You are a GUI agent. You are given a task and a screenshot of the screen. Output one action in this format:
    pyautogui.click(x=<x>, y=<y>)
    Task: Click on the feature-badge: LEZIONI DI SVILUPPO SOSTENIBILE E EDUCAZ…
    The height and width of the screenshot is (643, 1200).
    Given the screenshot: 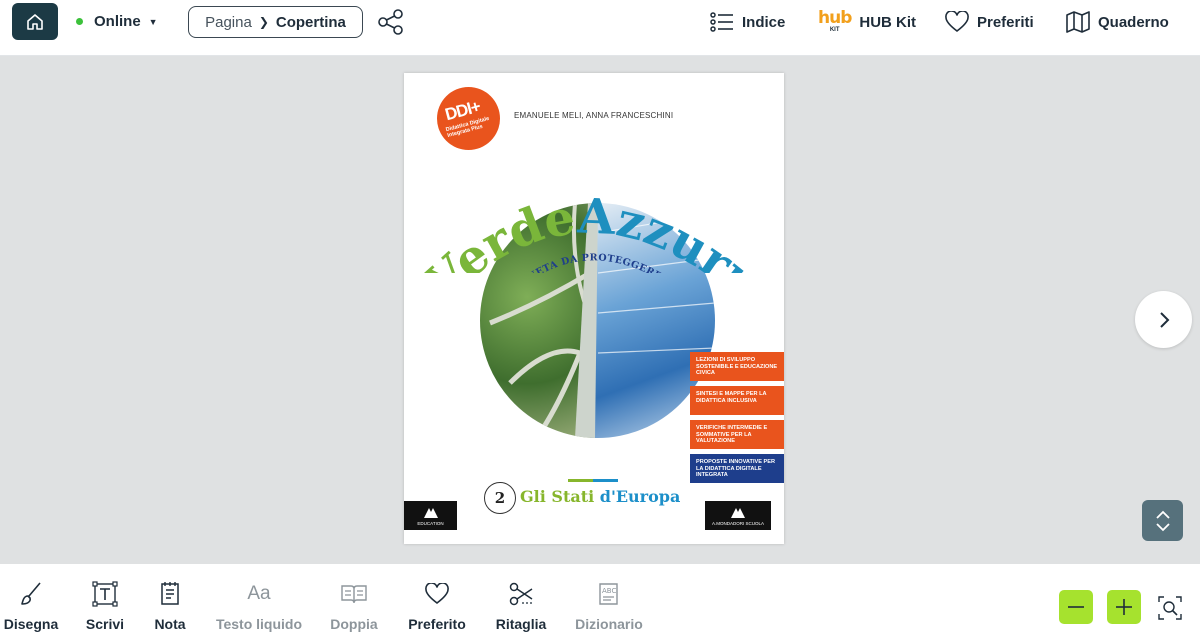 What is the action you would take?
    pyautogui.click(x=737, y=366)
    